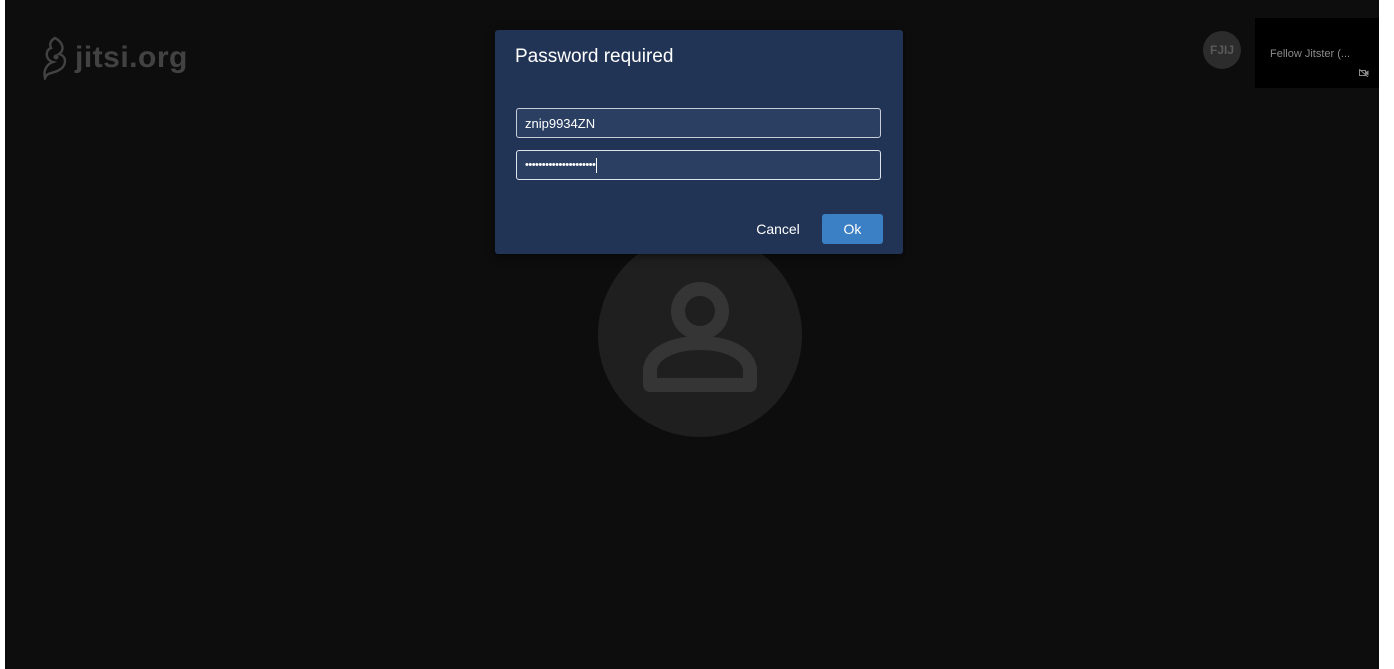  I want to click on logo-text: jitsi.org, so click(131, 57).